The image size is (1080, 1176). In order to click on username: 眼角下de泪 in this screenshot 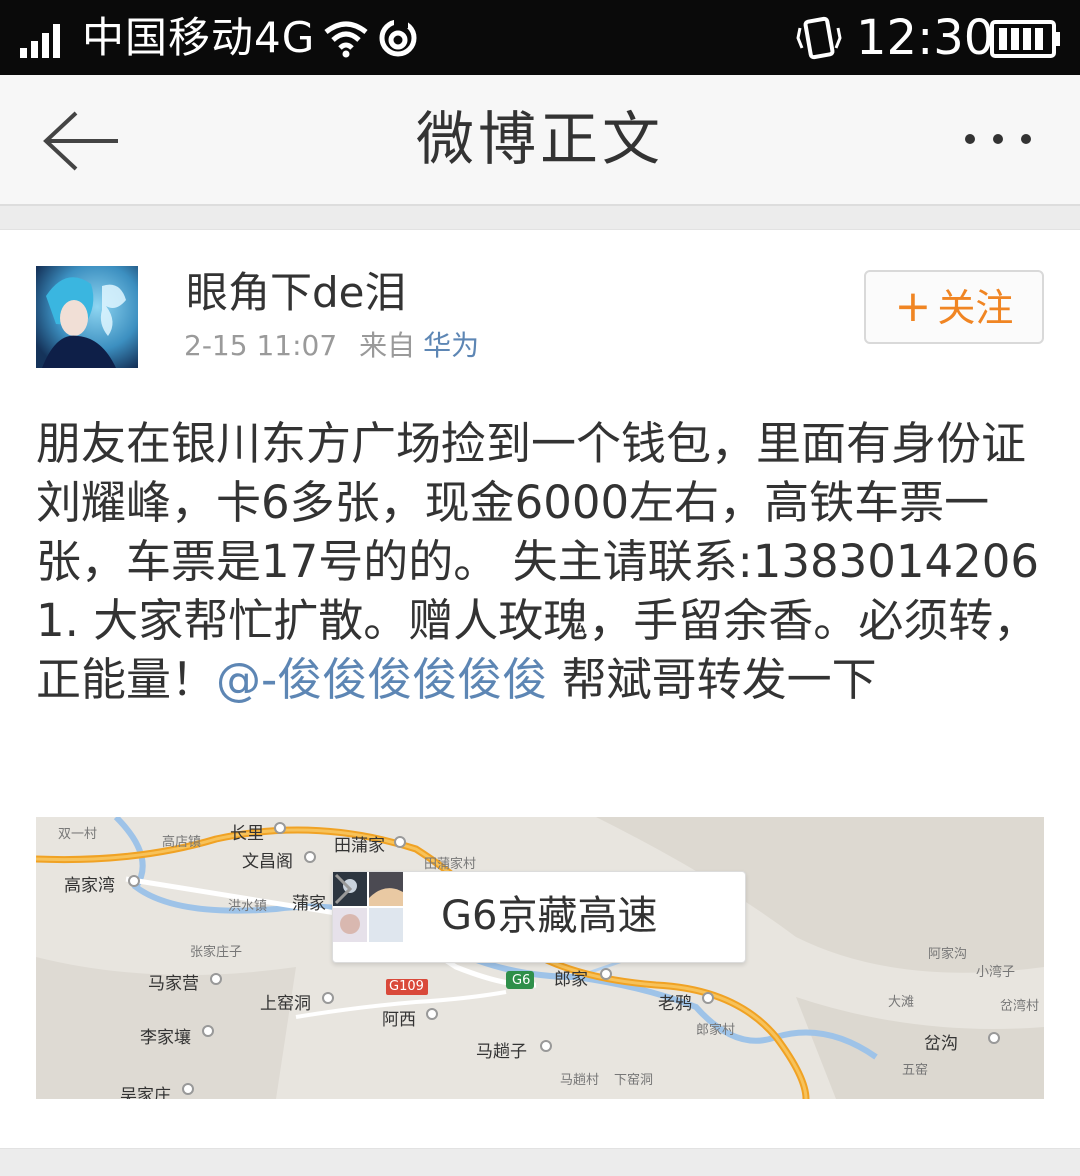, I will do `click(296, 293)`.